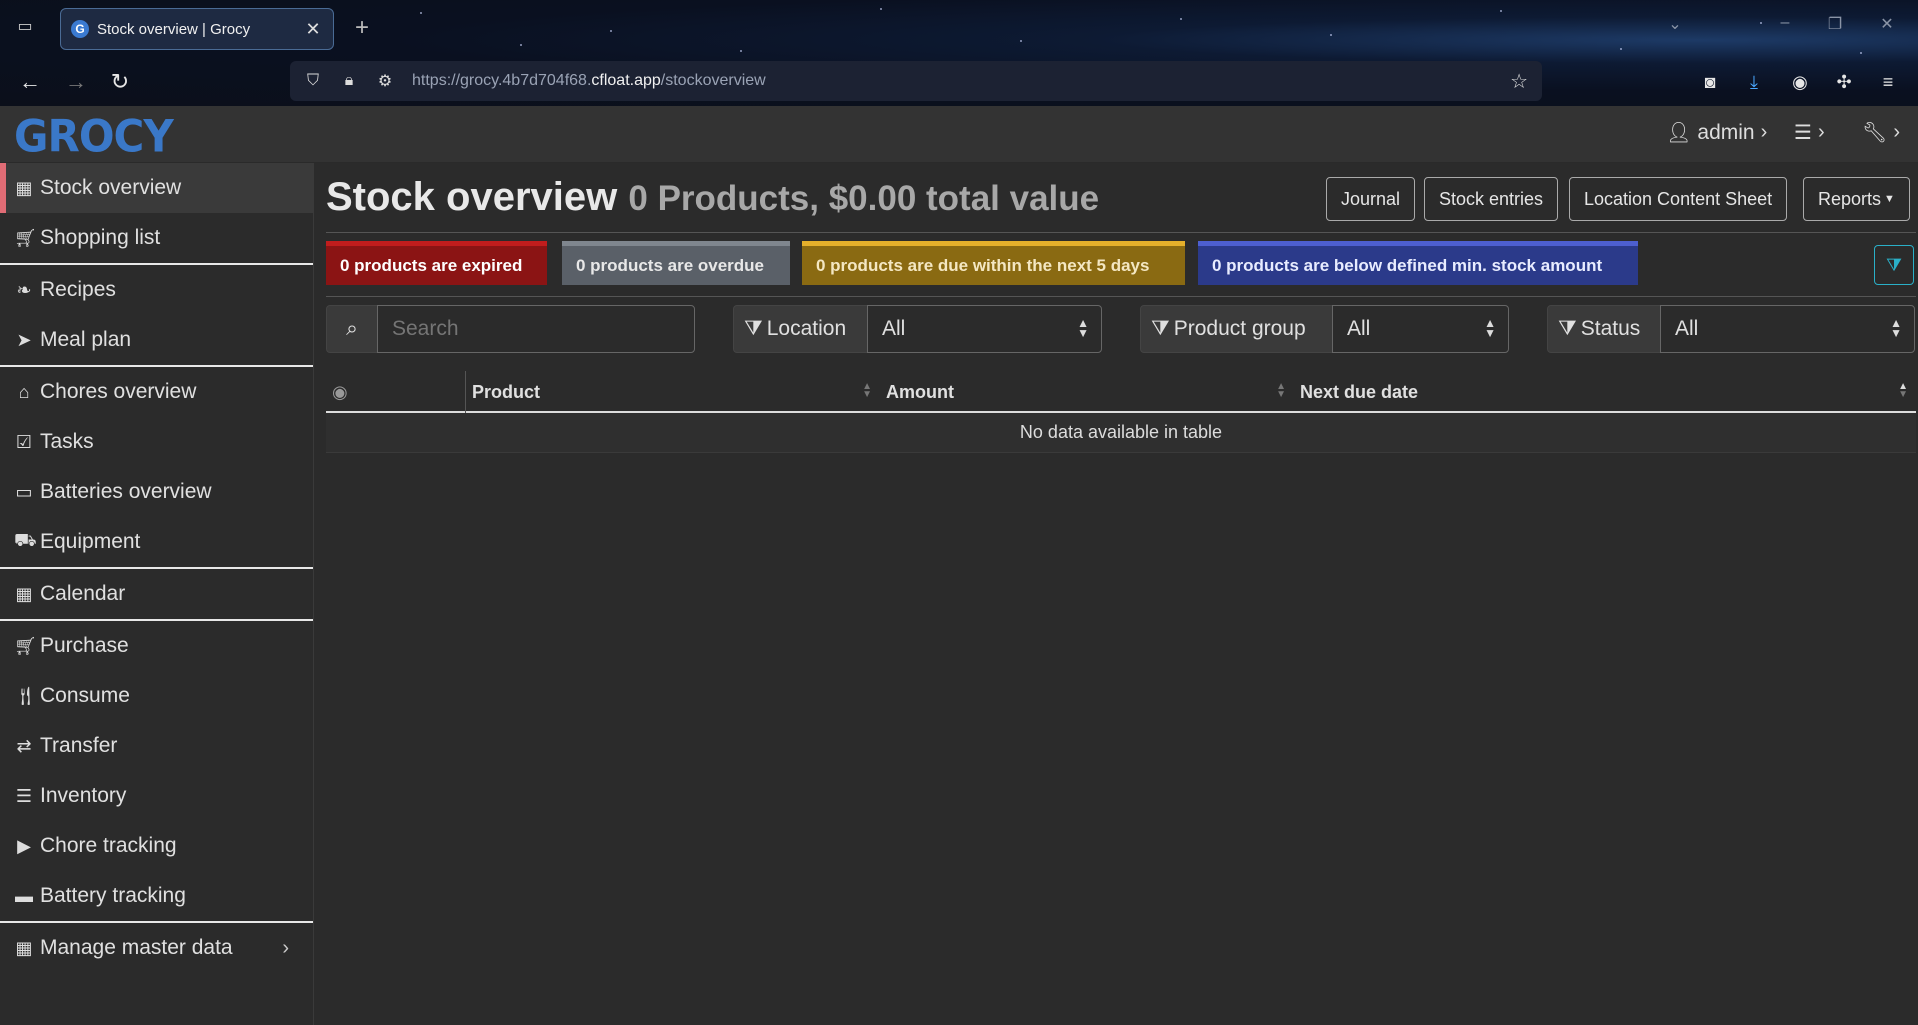  What do you see at coordinates (30, 82) in the screenshot?
I see `back-icon: ←` at bounding box center [30, 82].